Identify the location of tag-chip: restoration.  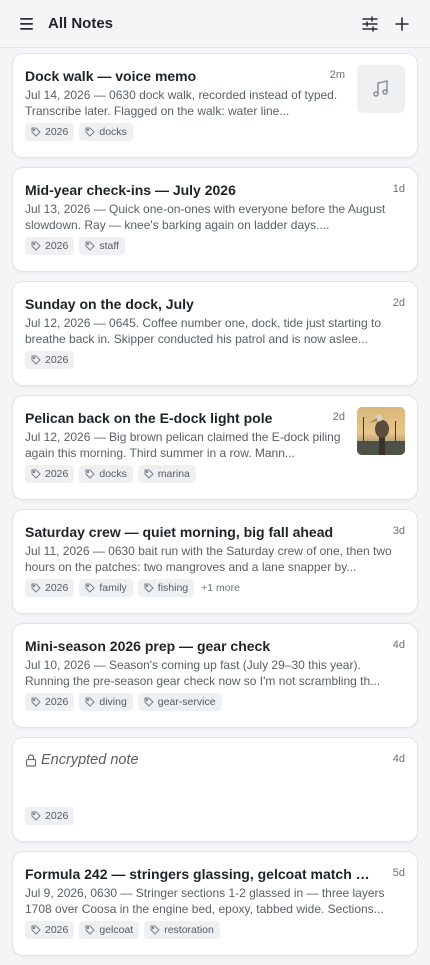
(182, 930).